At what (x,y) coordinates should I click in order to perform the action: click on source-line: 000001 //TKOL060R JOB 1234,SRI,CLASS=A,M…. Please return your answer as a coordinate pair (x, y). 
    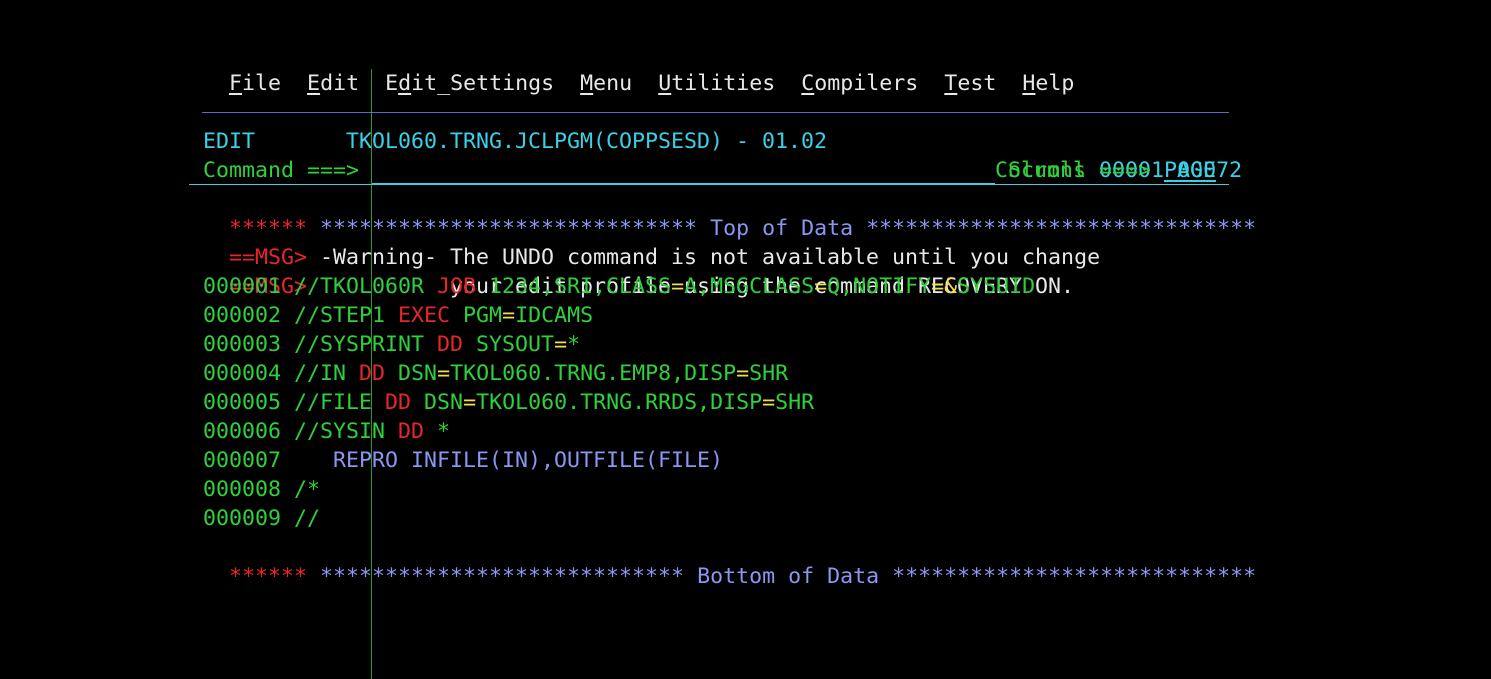
    Looking at the image, I should click on (619, 286).